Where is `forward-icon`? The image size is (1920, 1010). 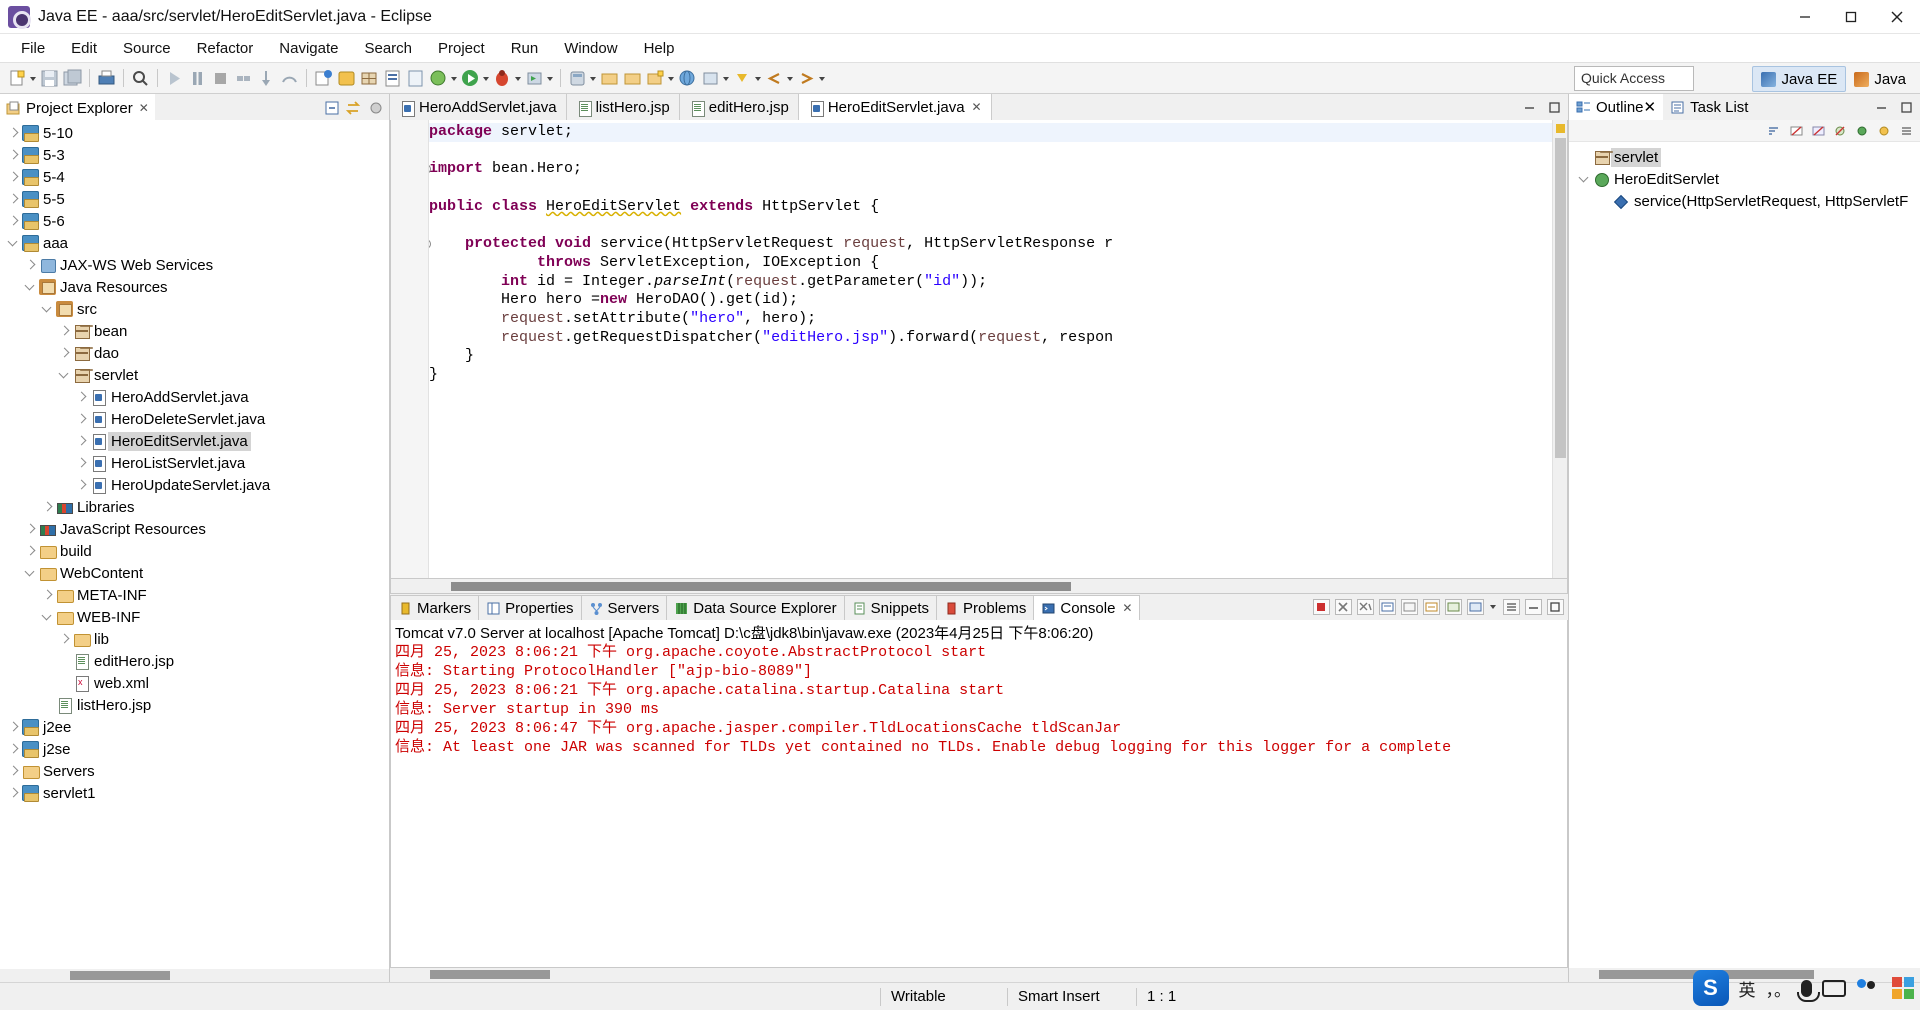 forward-icon is located at coordinates (806, 78).